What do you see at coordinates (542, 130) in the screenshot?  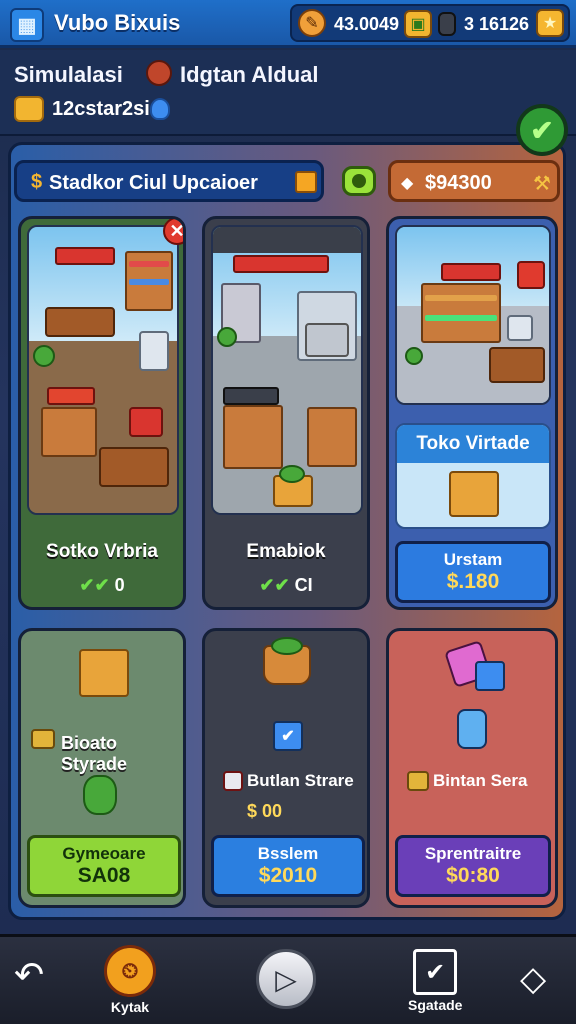 I see `confirm-check-icon: ✔` at bounding box center [542, 130].